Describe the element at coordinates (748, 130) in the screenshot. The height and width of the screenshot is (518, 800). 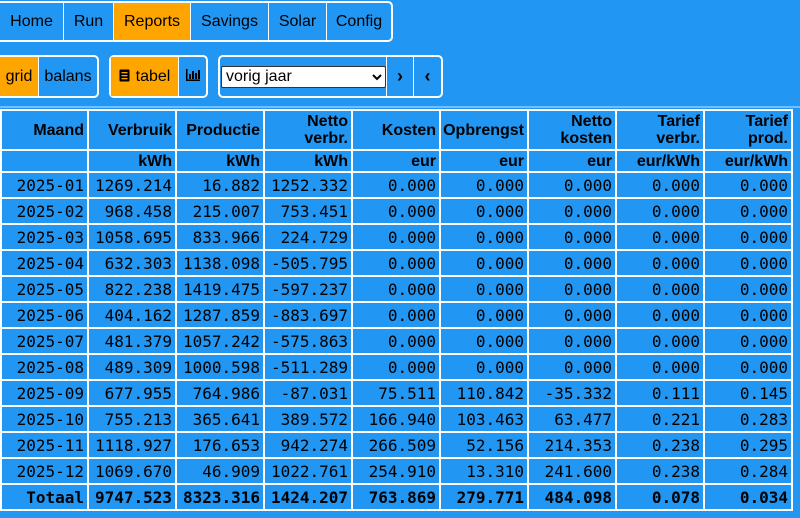
I see `column-header: Tarief prod.` at that location.